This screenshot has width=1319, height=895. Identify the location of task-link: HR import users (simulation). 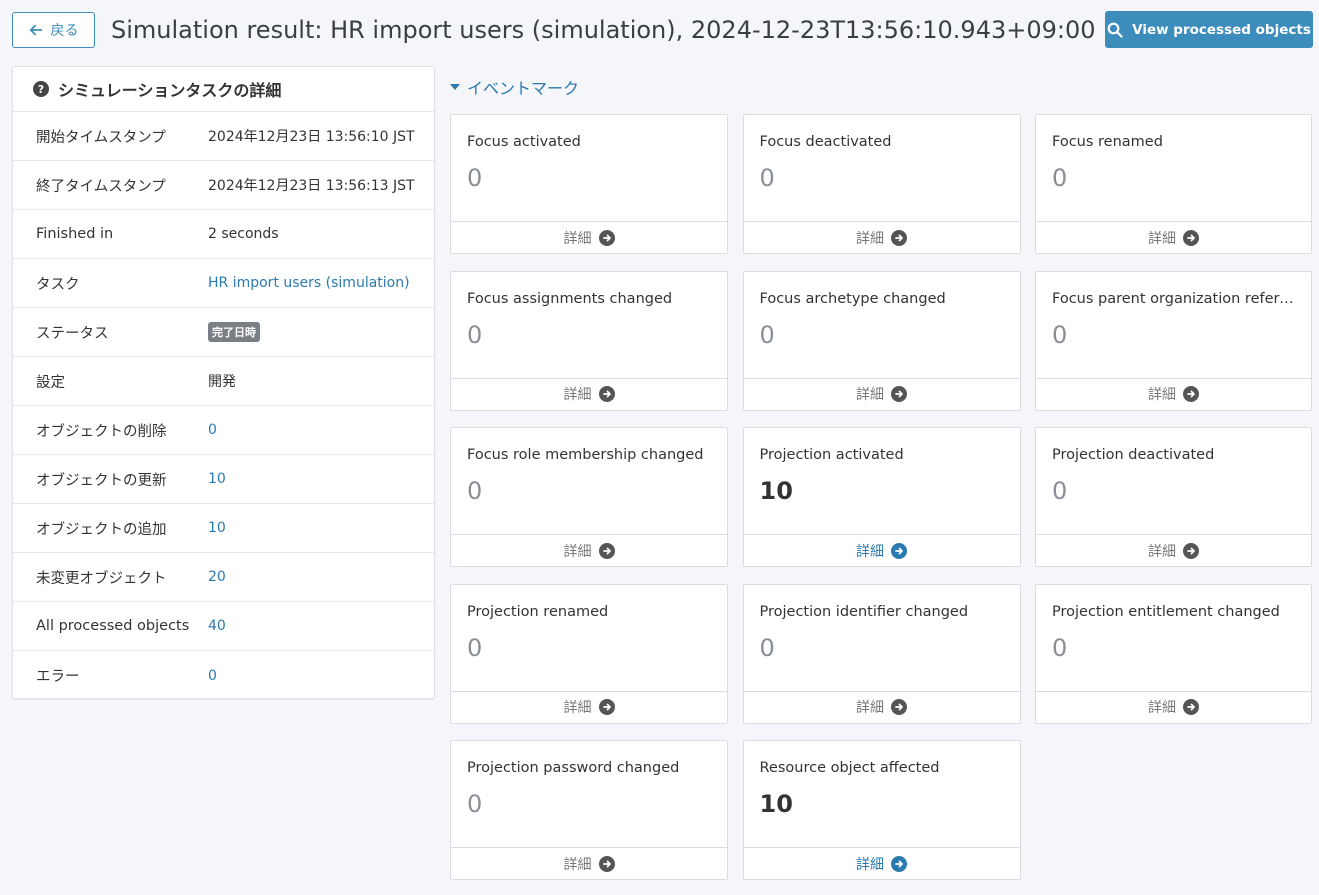
(309, 283).